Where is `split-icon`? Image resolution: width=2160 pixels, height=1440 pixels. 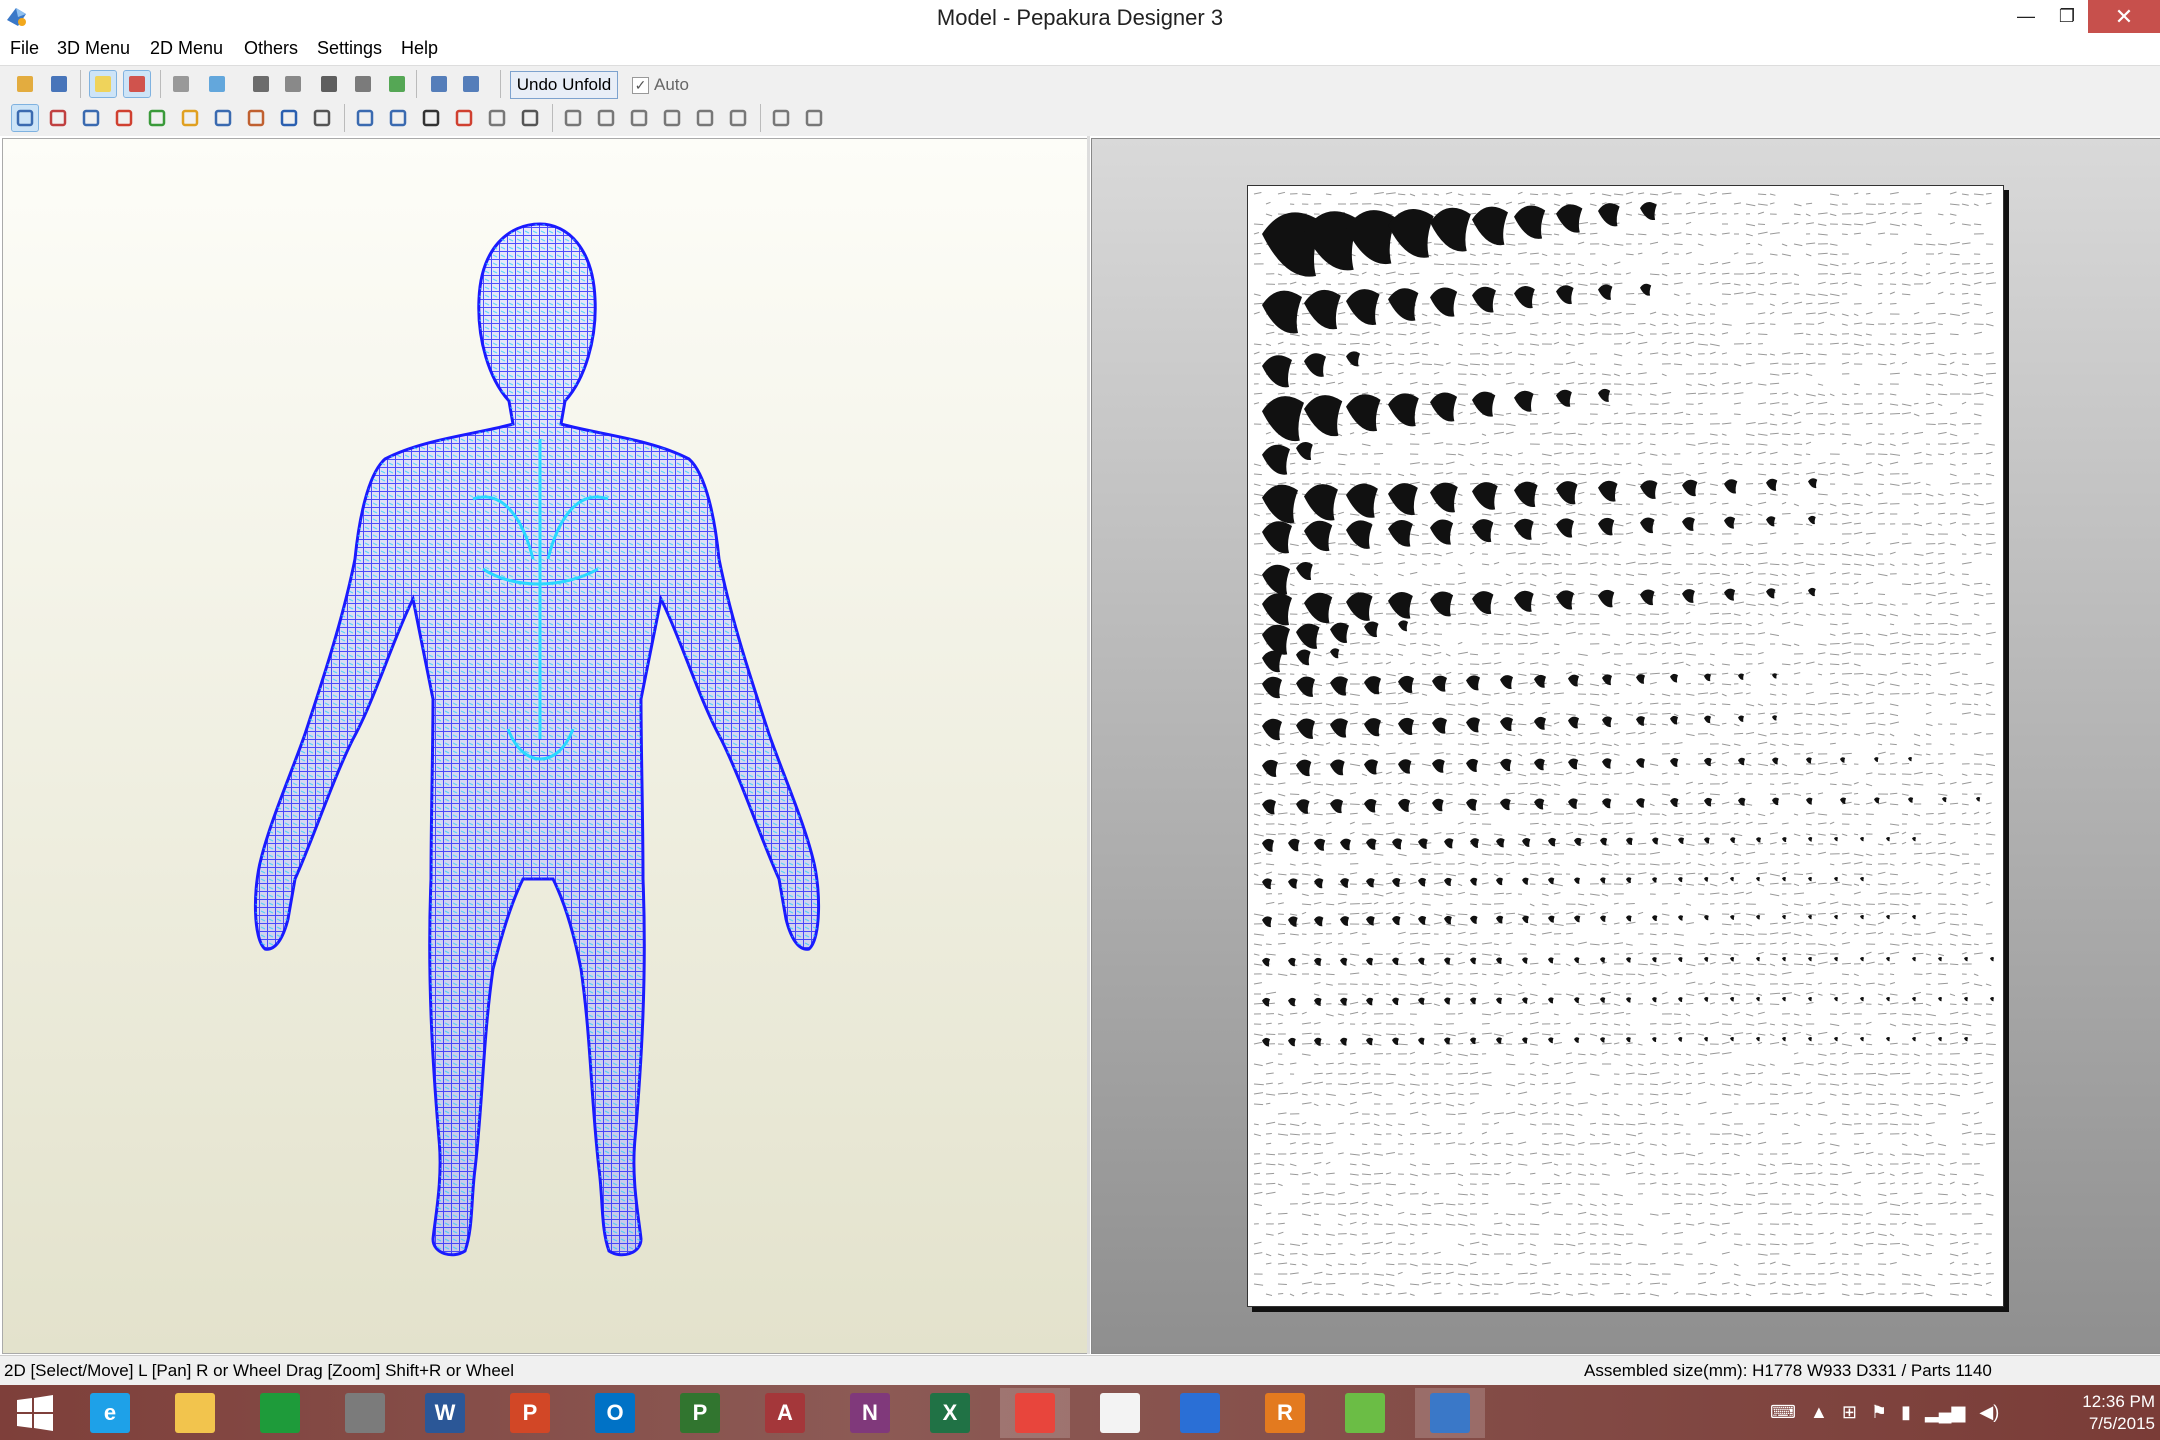 split-icon is located at coordinates (363, 84).